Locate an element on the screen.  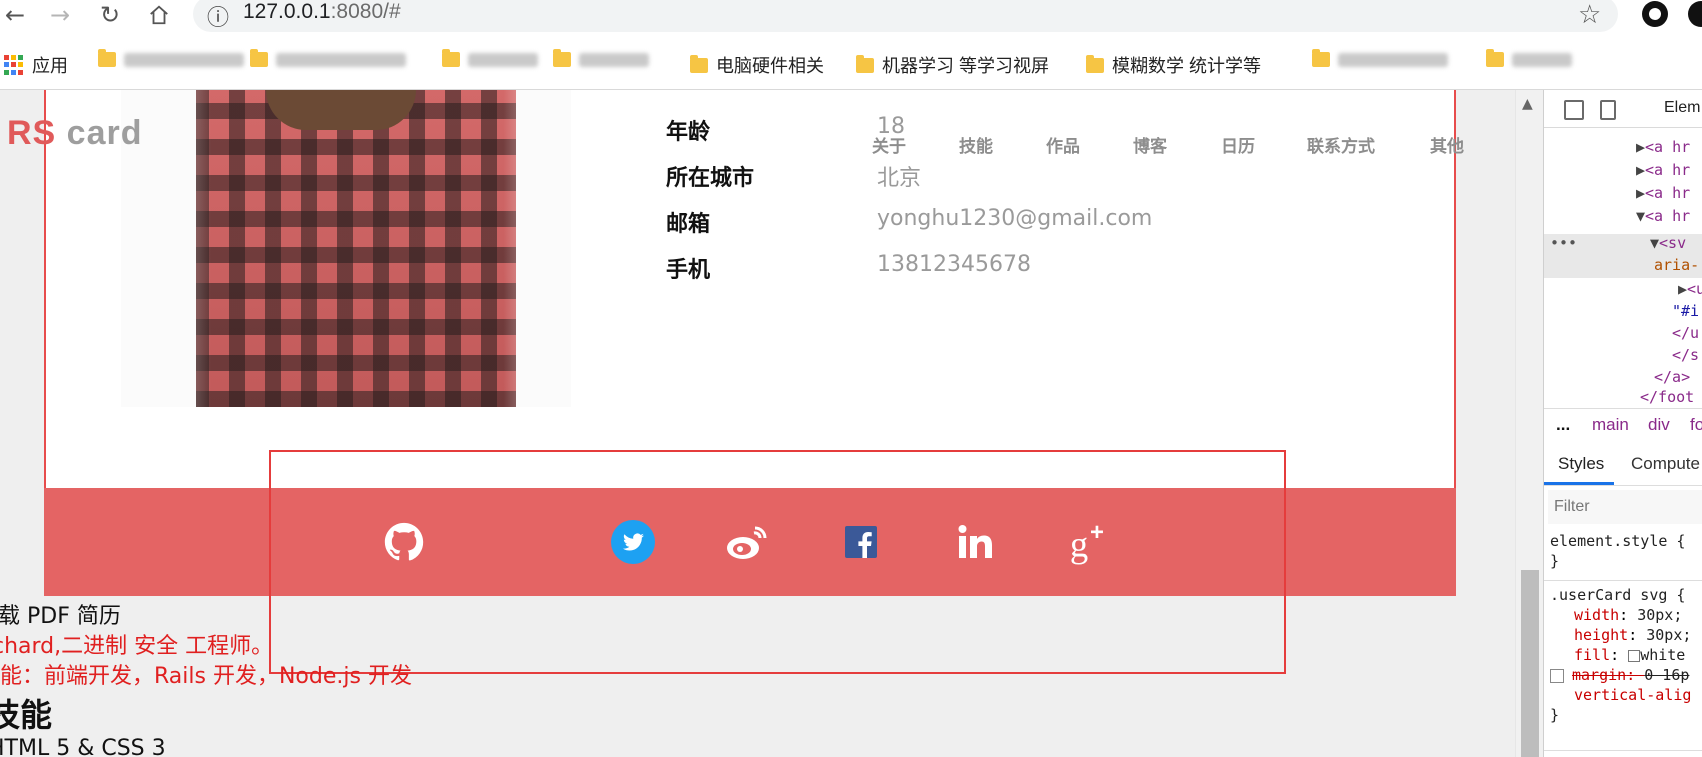
css-rule-element-style: element.style { } is located at coordinates (1618, 551).